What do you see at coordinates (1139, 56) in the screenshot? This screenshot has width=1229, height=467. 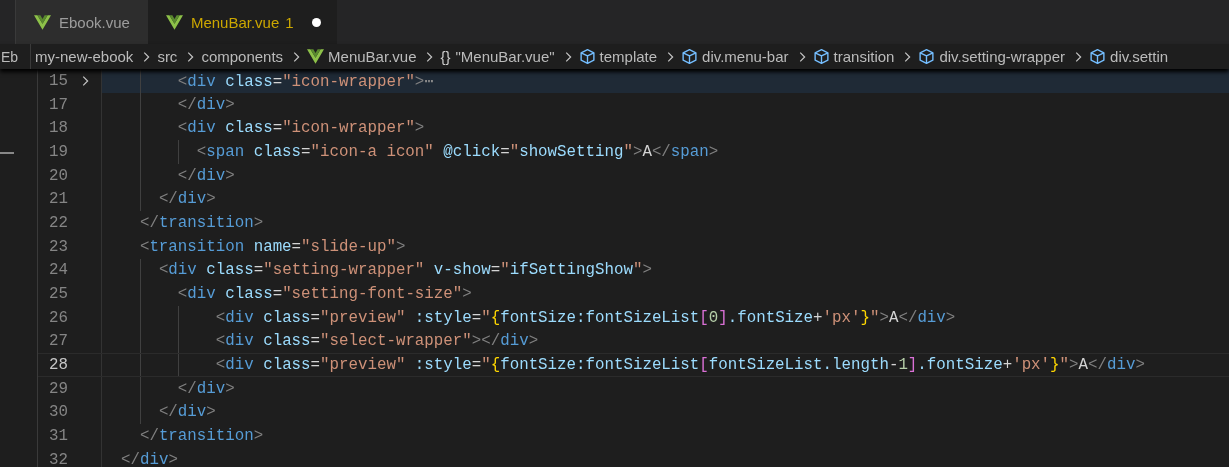 I see `breadcrumb-item: div.settin` at bounding box center [1139, 56].